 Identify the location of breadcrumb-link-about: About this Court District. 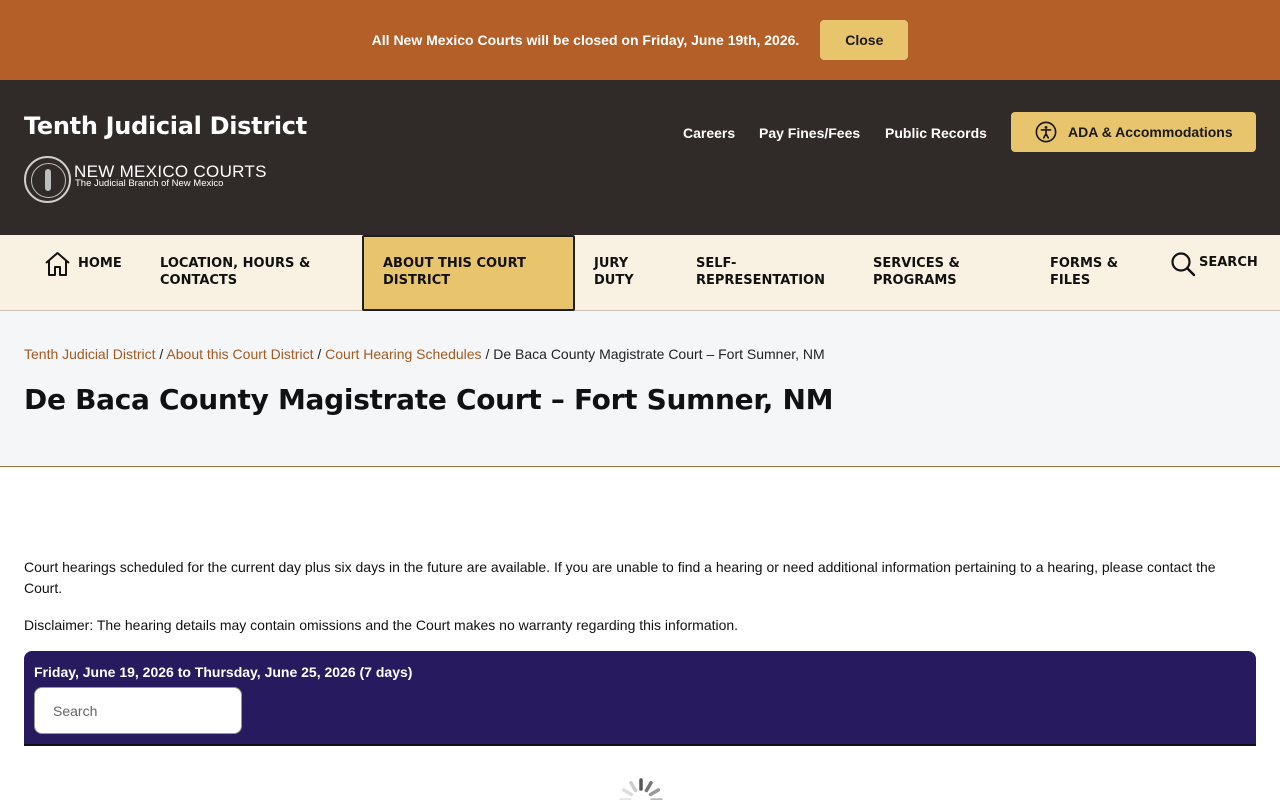
(239, 354).